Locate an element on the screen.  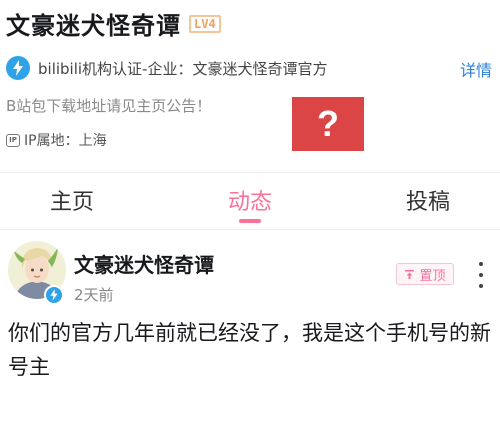
level-badge: LV4 is located at coordinates (205, 23).